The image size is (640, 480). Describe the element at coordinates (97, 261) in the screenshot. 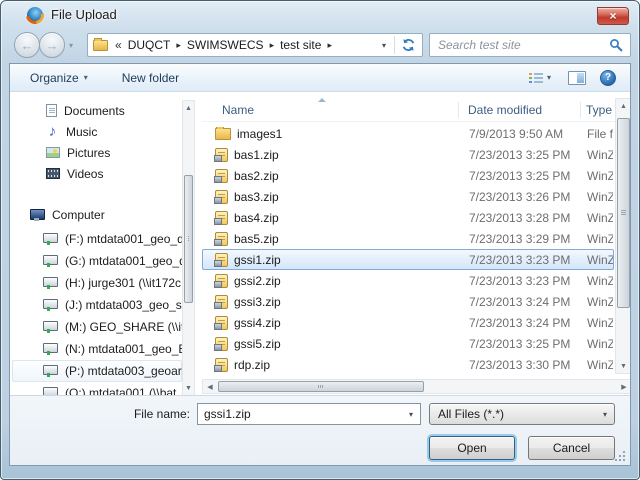

I see `sidebar-item-drive: (G:) mtdata001_geo_d` at that location.